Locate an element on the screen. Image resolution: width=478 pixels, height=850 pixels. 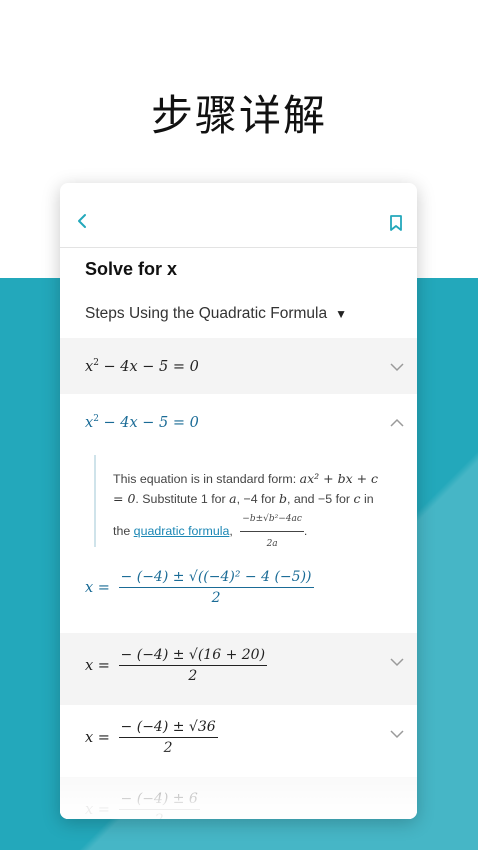
quadratic-formula-link: quadratic formula is located at coordinates (182, 531).